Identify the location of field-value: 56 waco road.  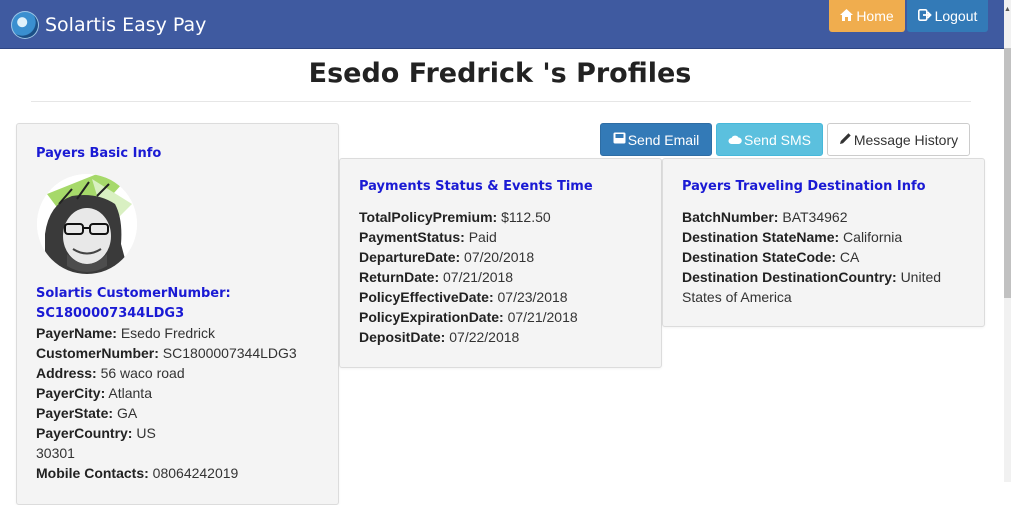
(142, 373).